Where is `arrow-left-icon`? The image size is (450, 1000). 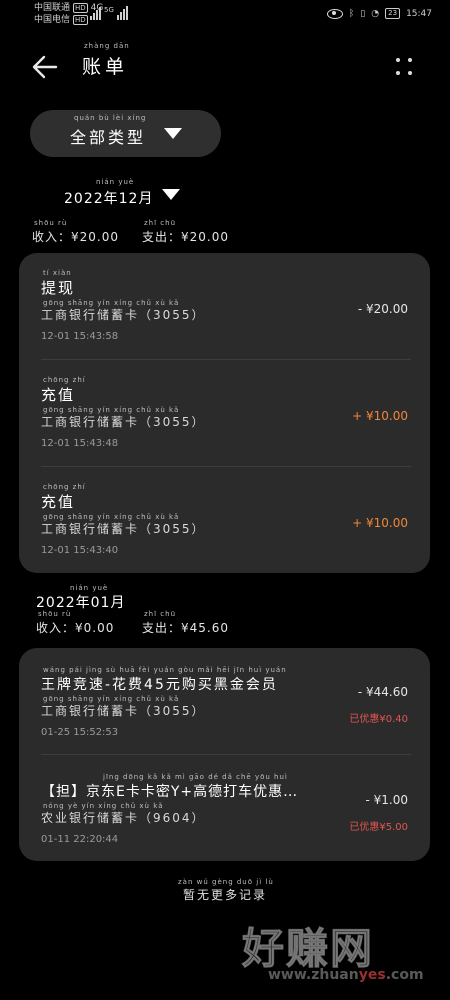
arrow-left-icon is located at coordinates (45, 67).